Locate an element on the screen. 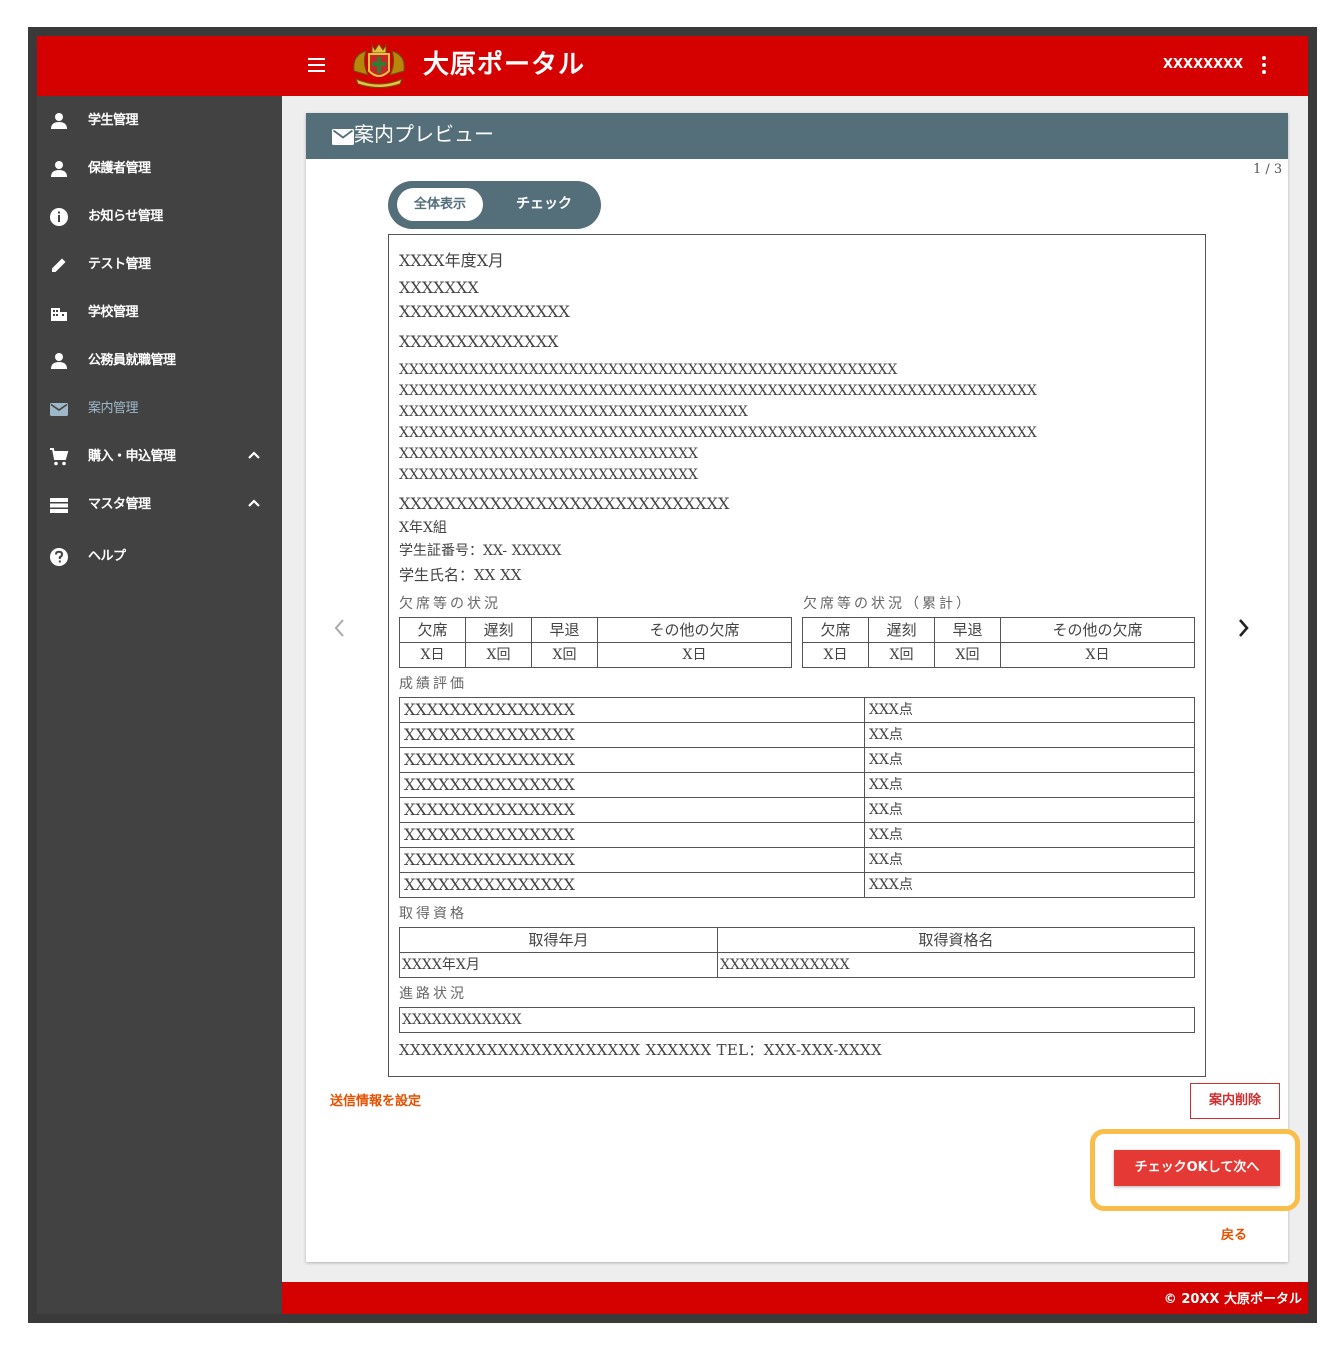  table-header: 遅刻 is located at coordinates (901, 630).